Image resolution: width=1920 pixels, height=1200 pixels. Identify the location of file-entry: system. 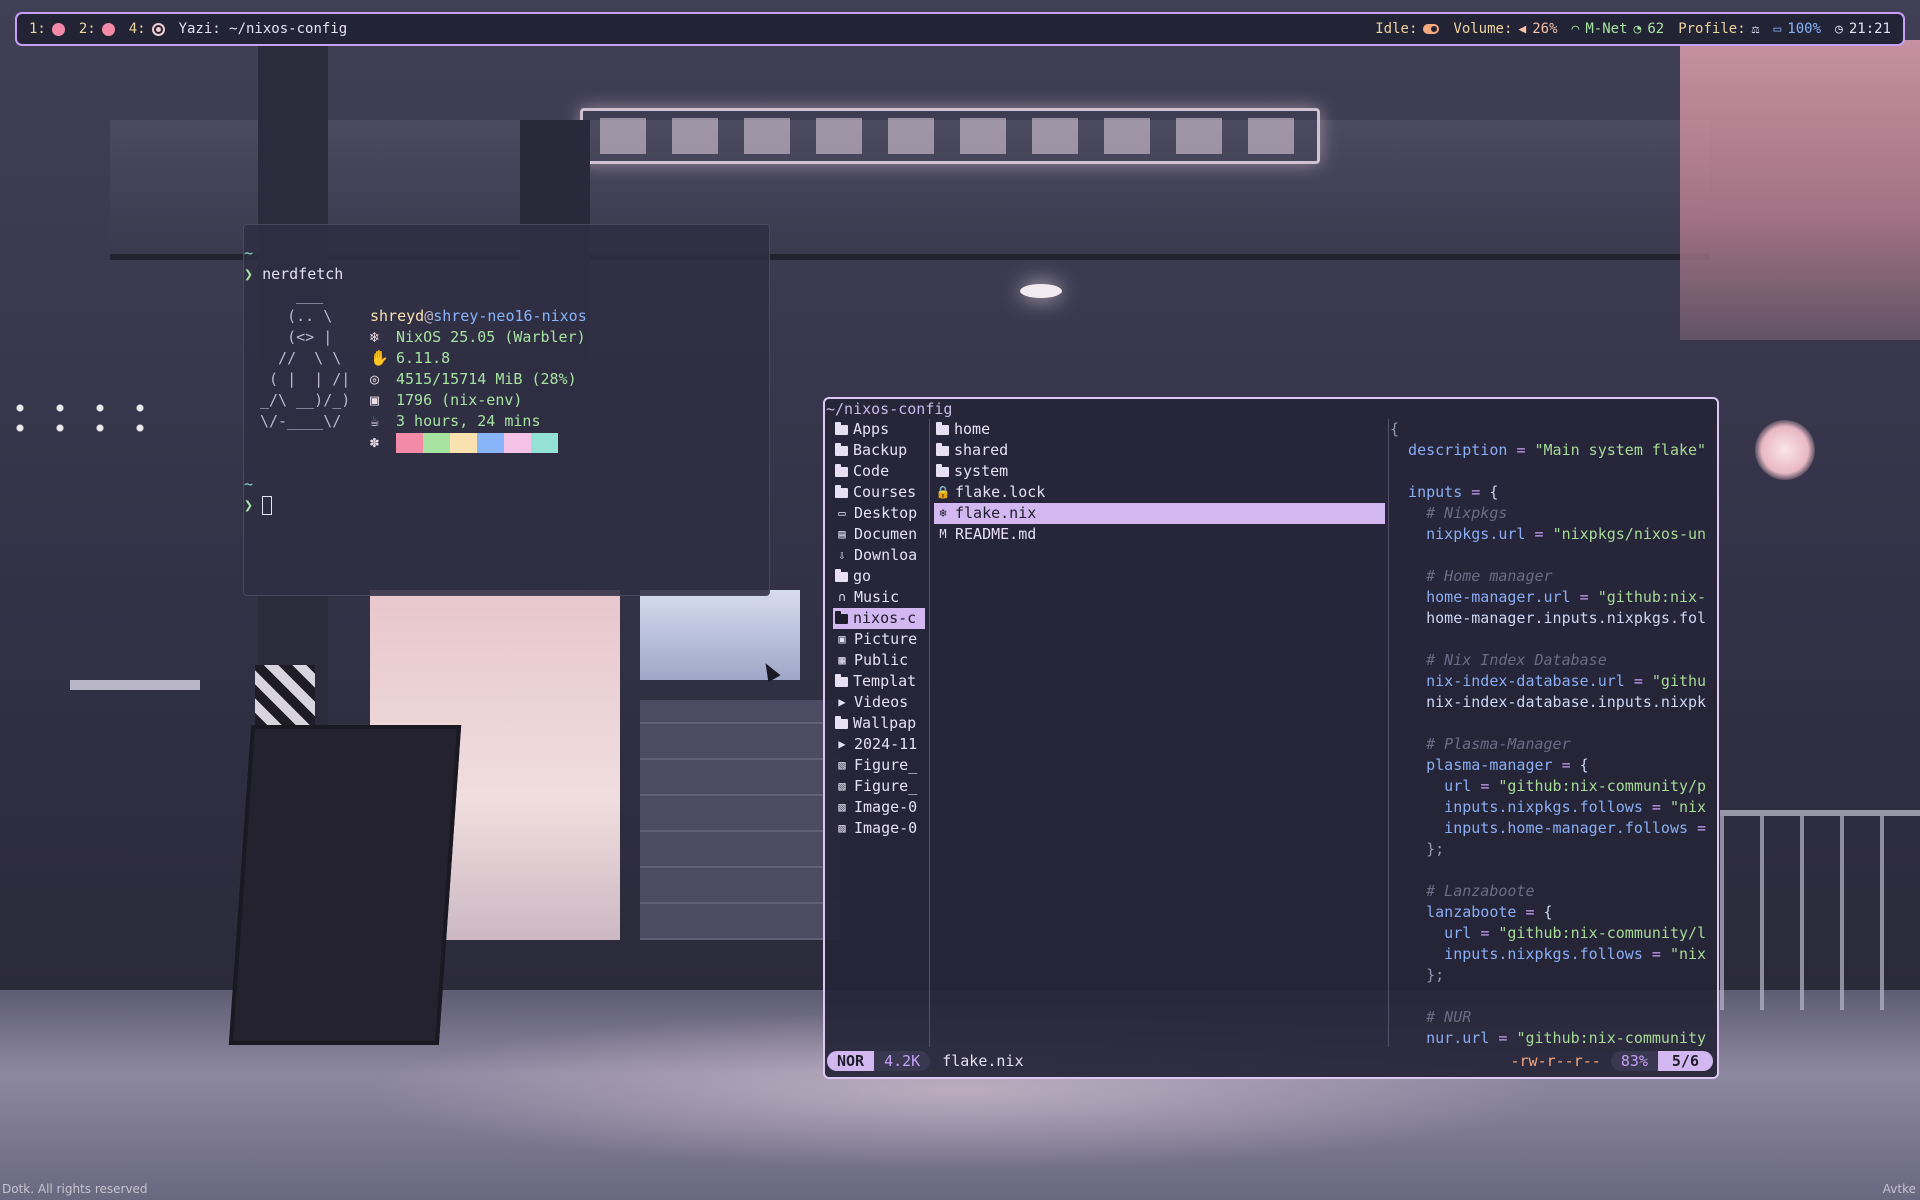
(1159, 471).